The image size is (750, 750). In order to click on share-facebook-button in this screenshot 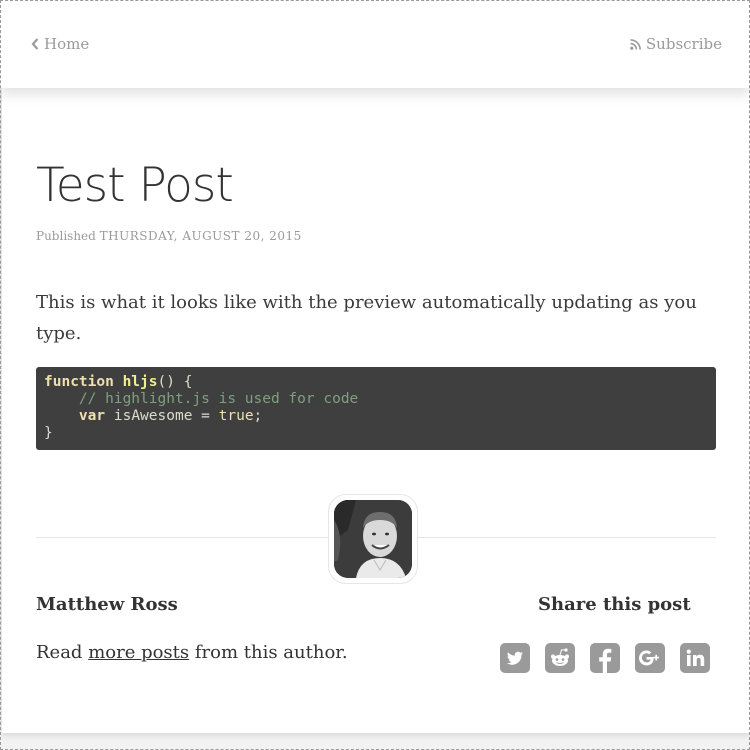, I will do `click(605, 658)`.